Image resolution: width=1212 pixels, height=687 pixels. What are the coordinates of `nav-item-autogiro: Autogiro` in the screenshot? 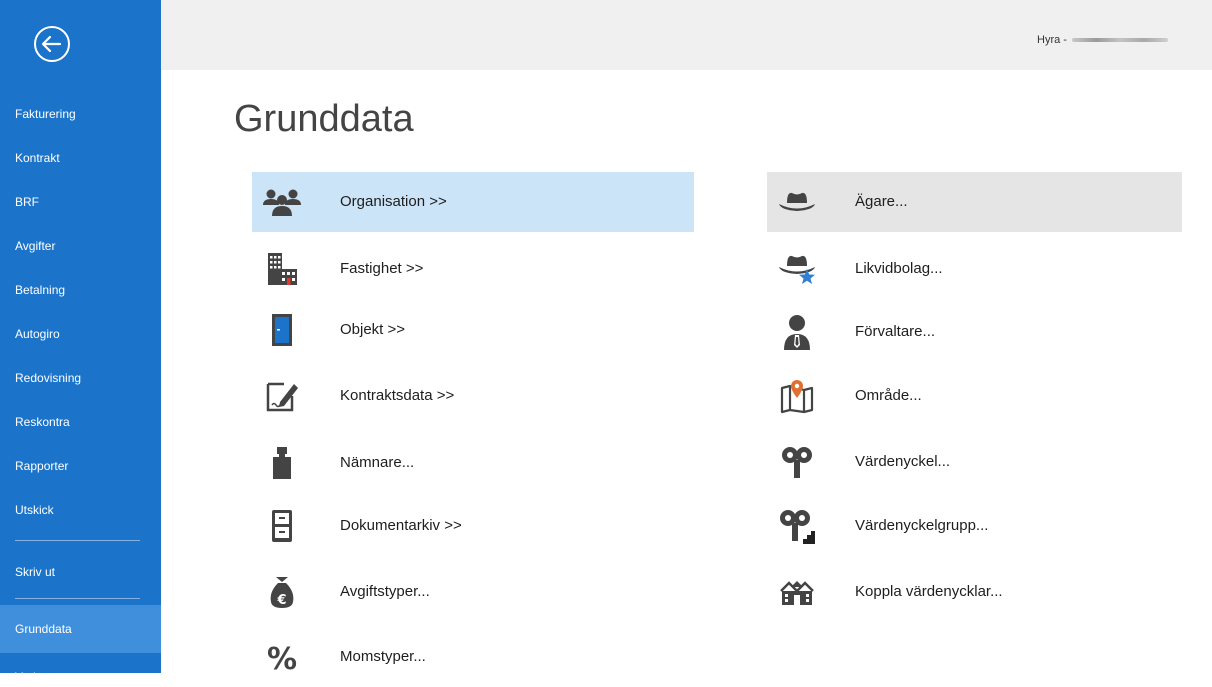 It's located at (80, 334).